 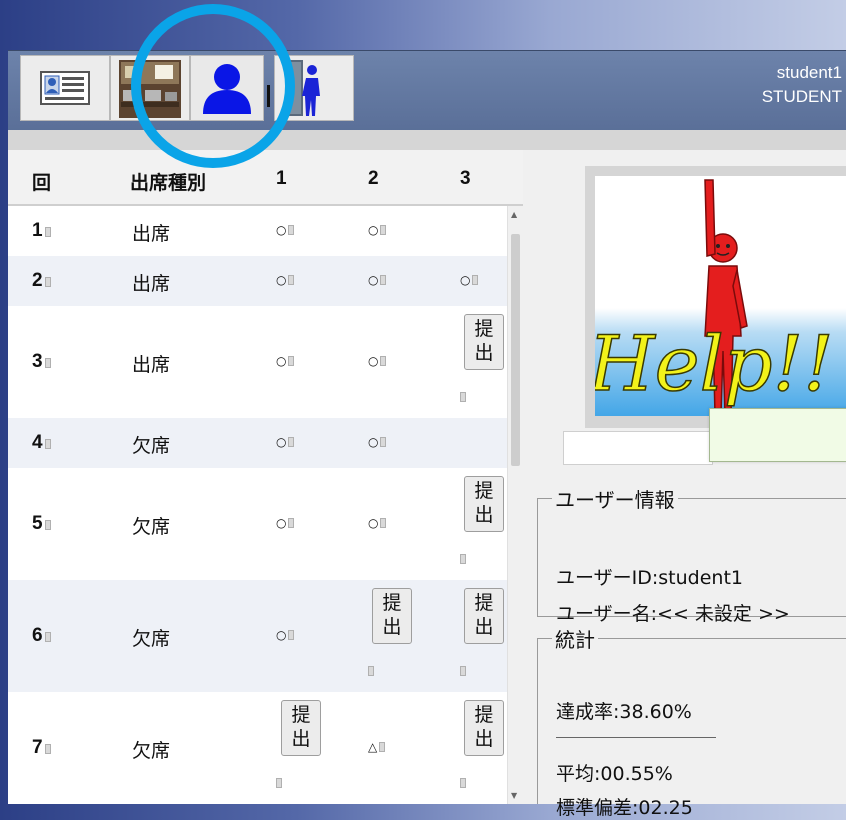 I want to click on header-col-2: 2, so click(x=373, y=178).